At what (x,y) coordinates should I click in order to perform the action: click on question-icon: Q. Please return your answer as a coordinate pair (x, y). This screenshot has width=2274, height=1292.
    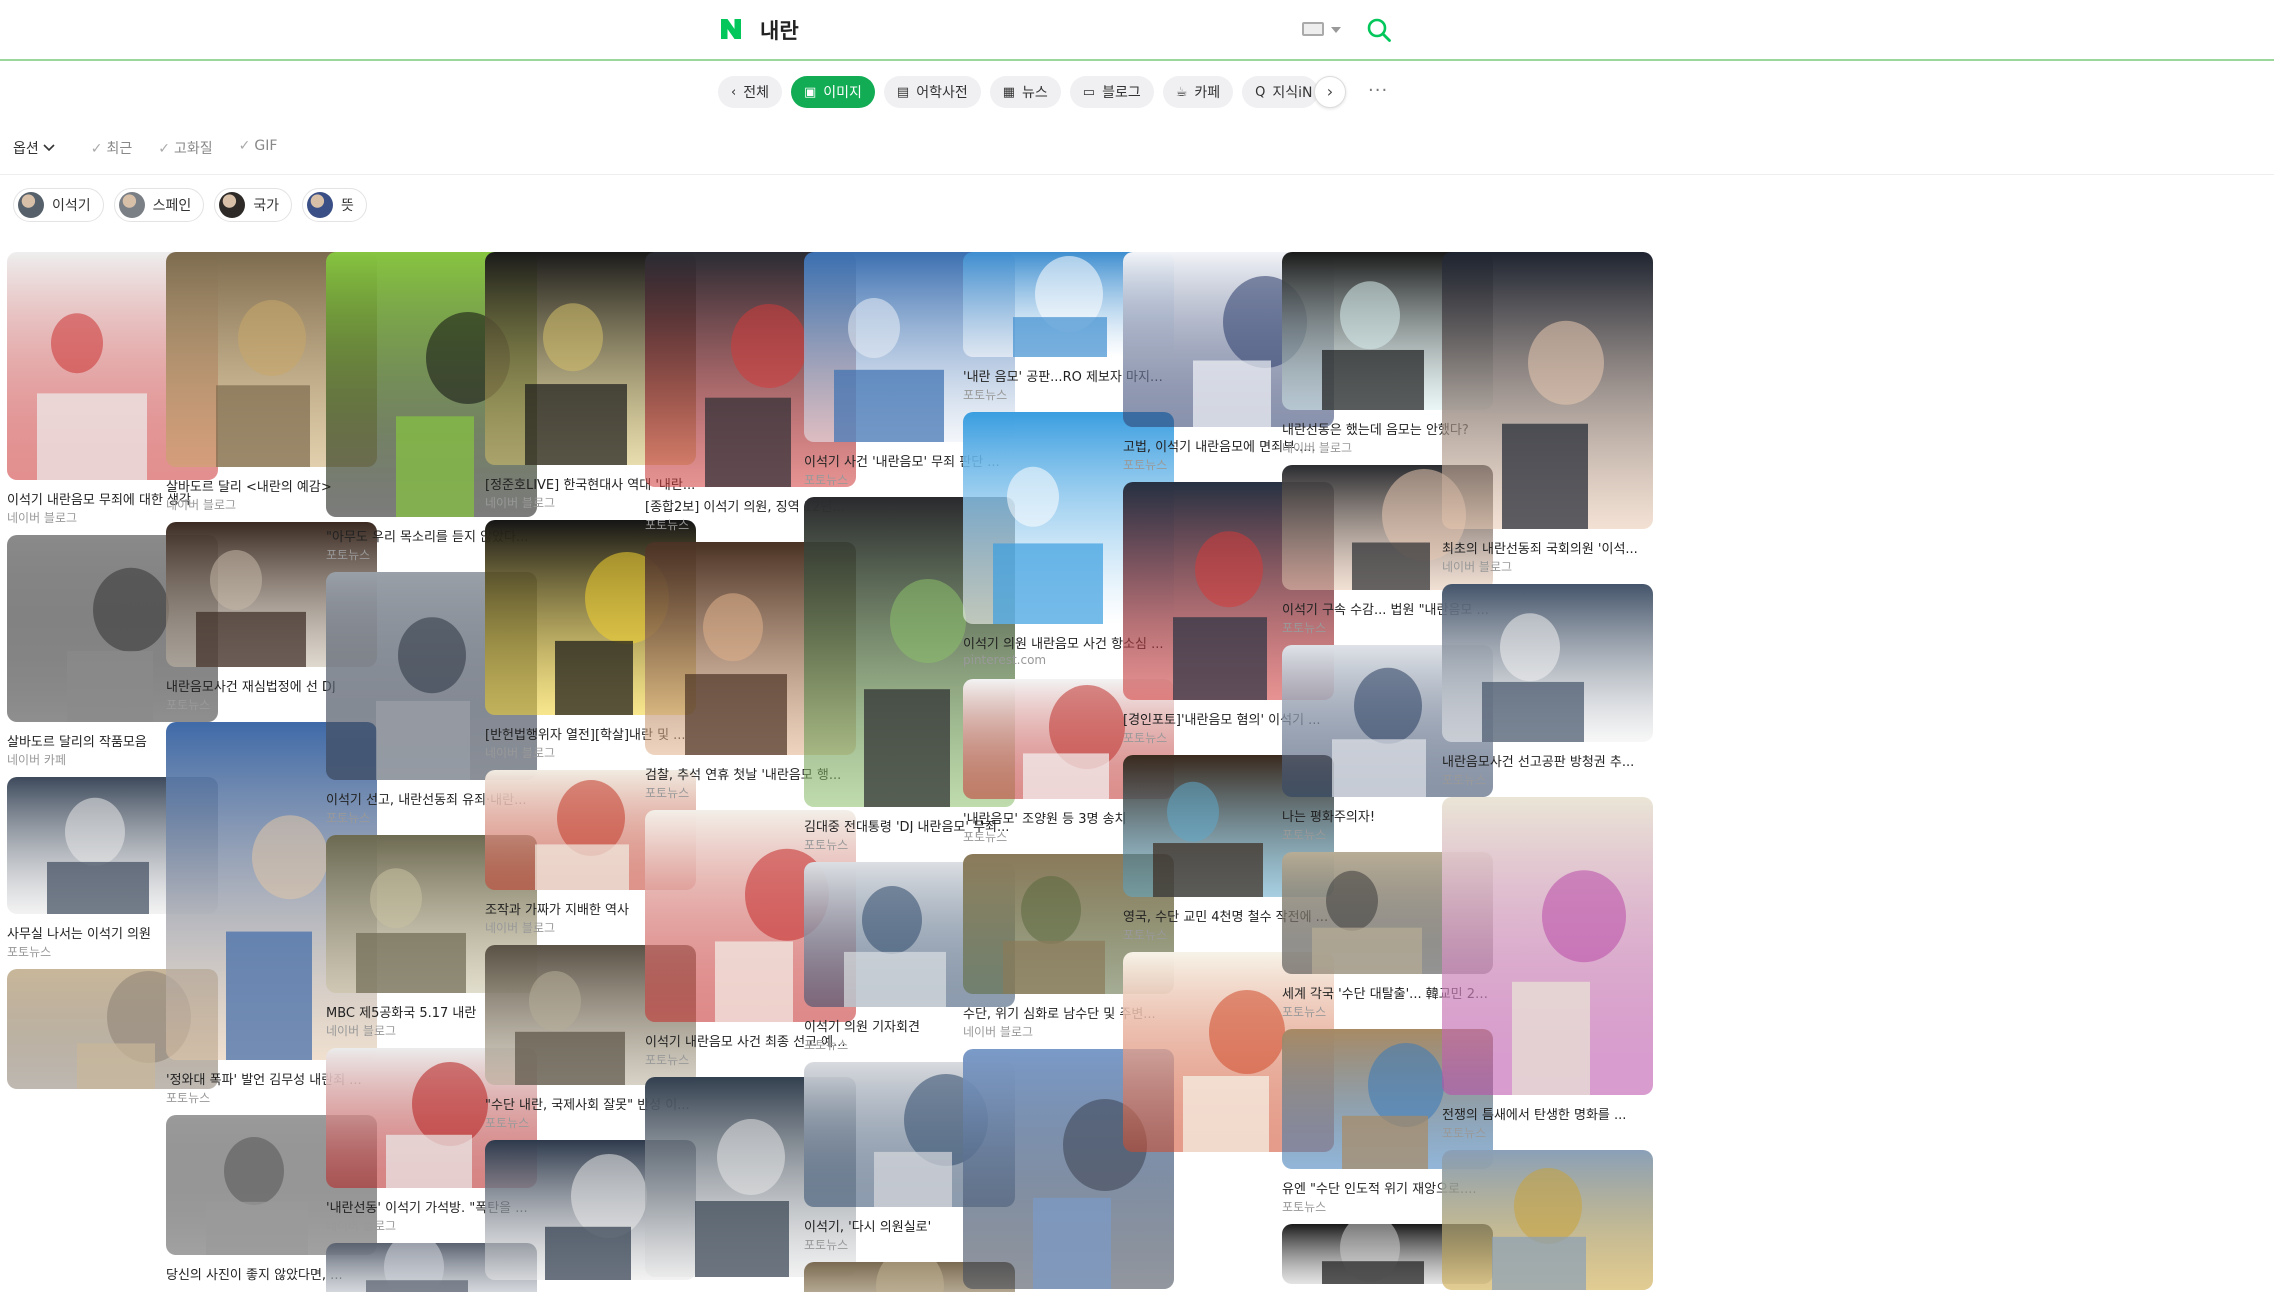
    Looking at the image, I should click on (1260, 92).